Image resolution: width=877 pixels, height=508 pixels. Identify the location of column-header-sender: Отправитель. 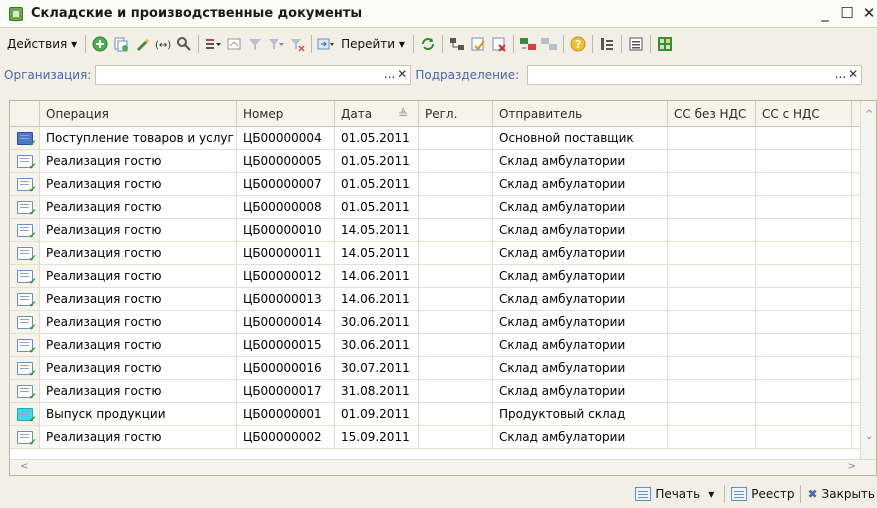
(580, 114).